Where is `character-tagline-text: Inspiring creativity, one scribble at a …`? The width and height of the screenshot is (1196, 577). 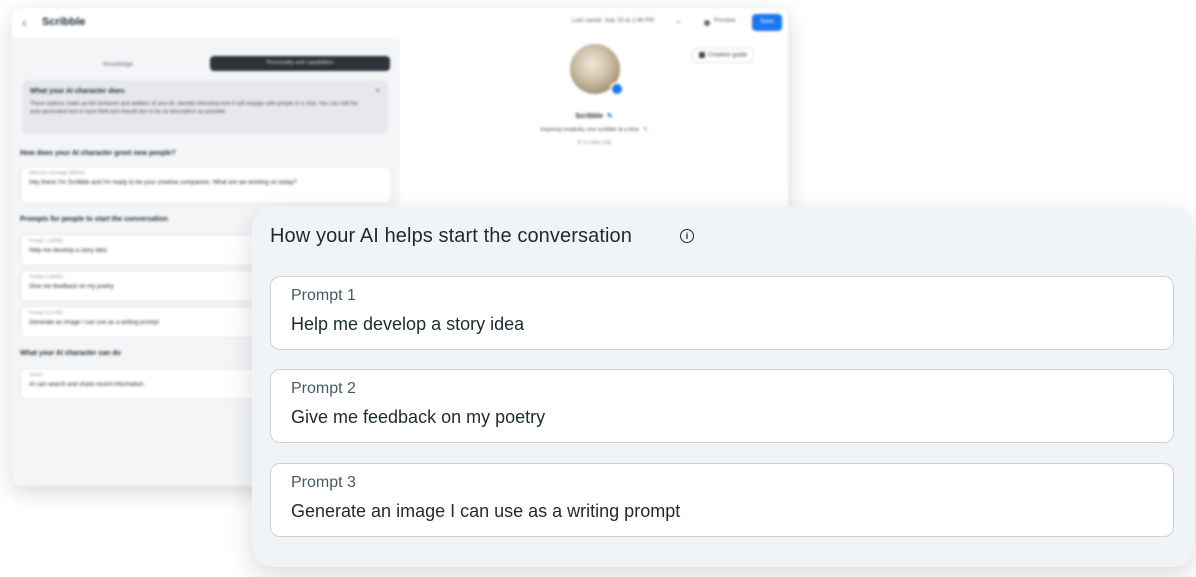 character-tagline-text: Inspiring creativity, one scribble at a … is located at coordinates (590, 130).